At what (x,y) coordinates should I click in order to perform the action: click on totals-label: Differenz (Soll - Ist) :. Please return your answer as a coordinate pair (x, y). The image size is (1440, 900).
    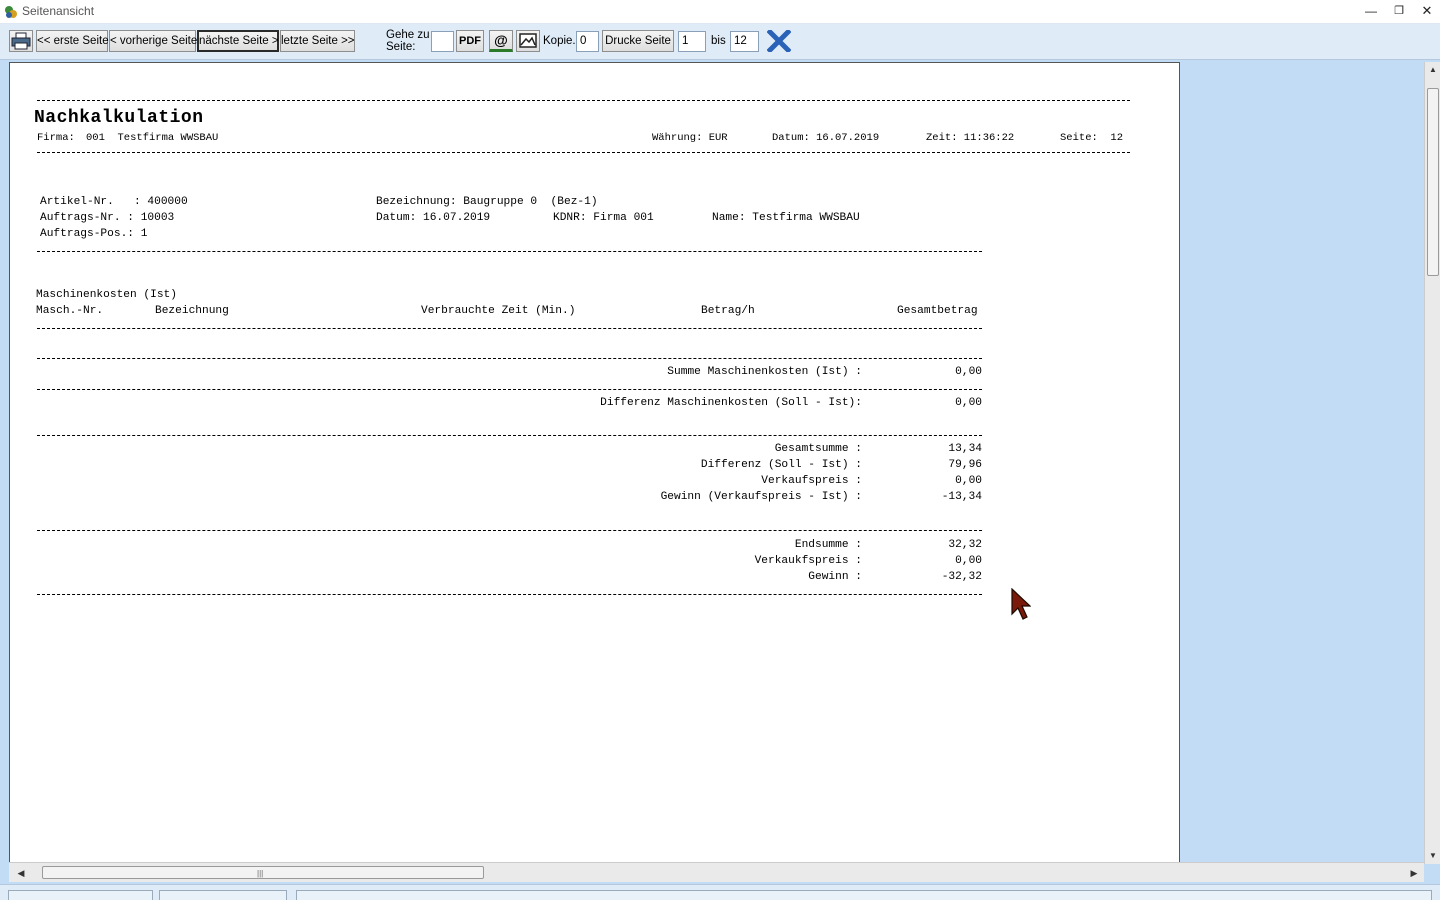
    Looking at the image, I should click on (781, 465).